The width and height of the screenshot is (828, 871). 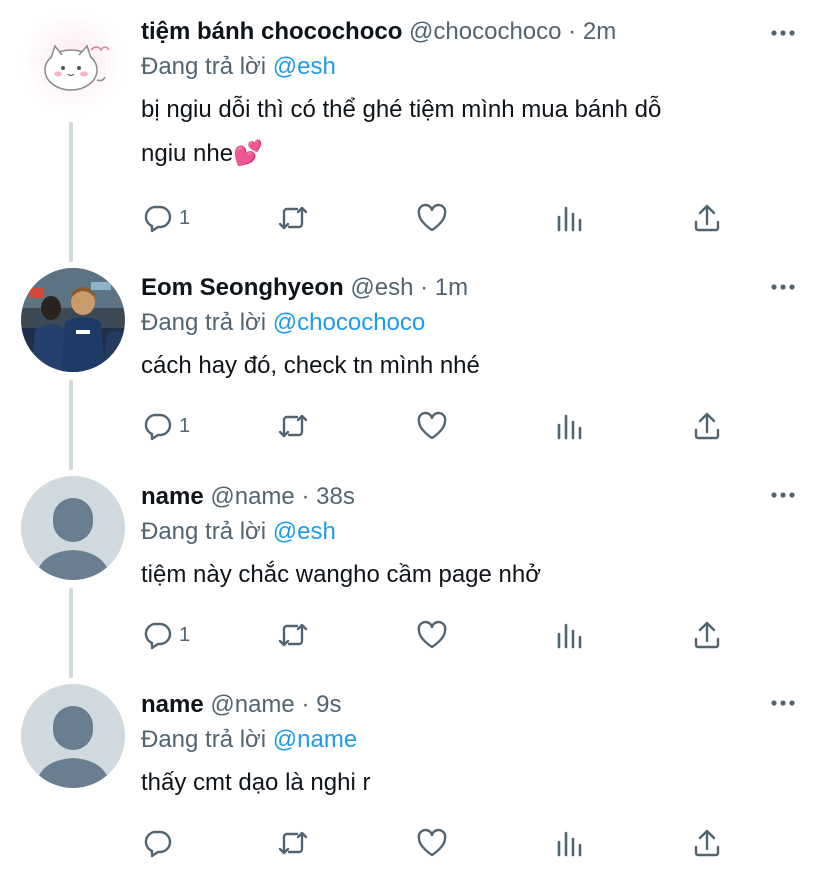 I want to click on reply-button, so click(x=160, y=843).